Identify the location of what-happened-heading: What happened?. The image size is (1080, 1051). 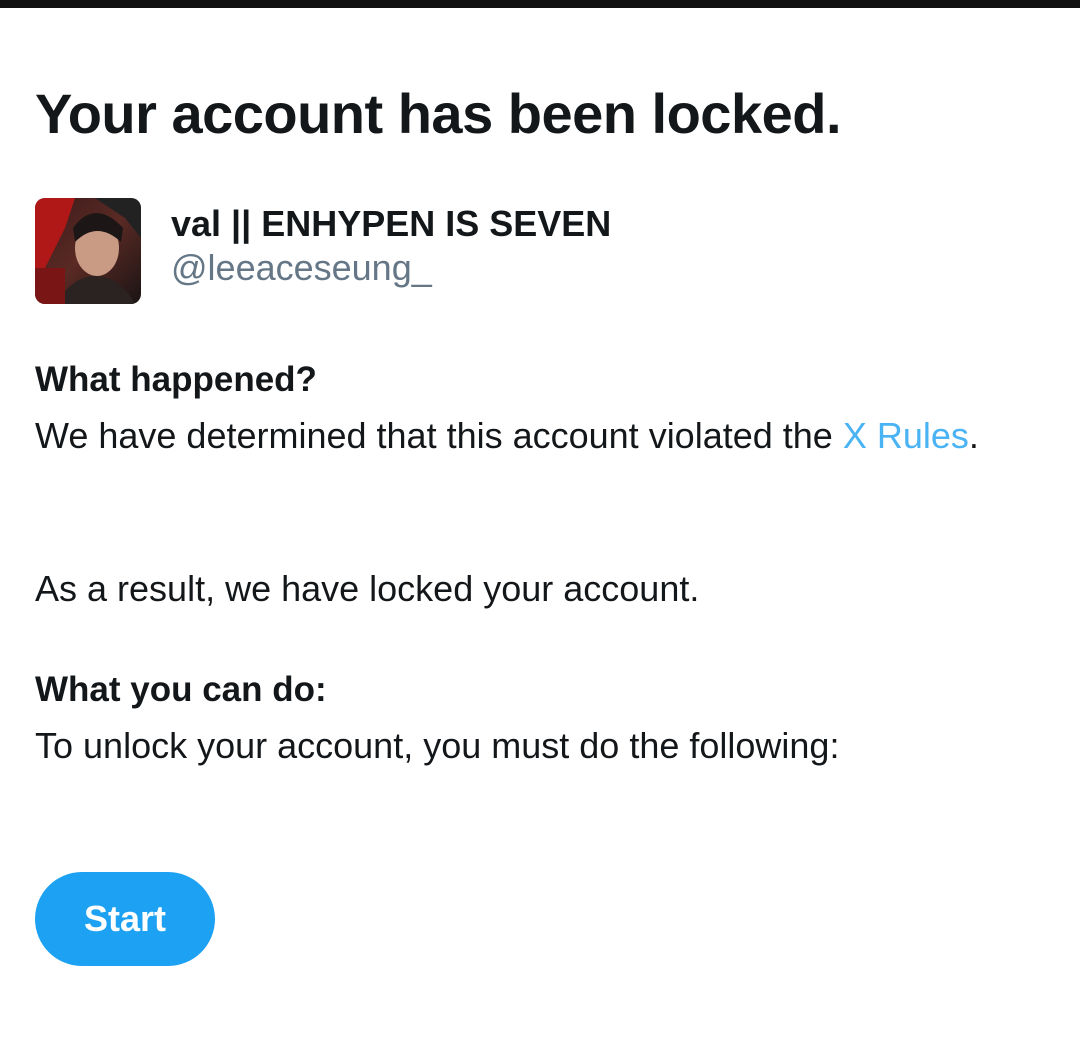
(176, 379).